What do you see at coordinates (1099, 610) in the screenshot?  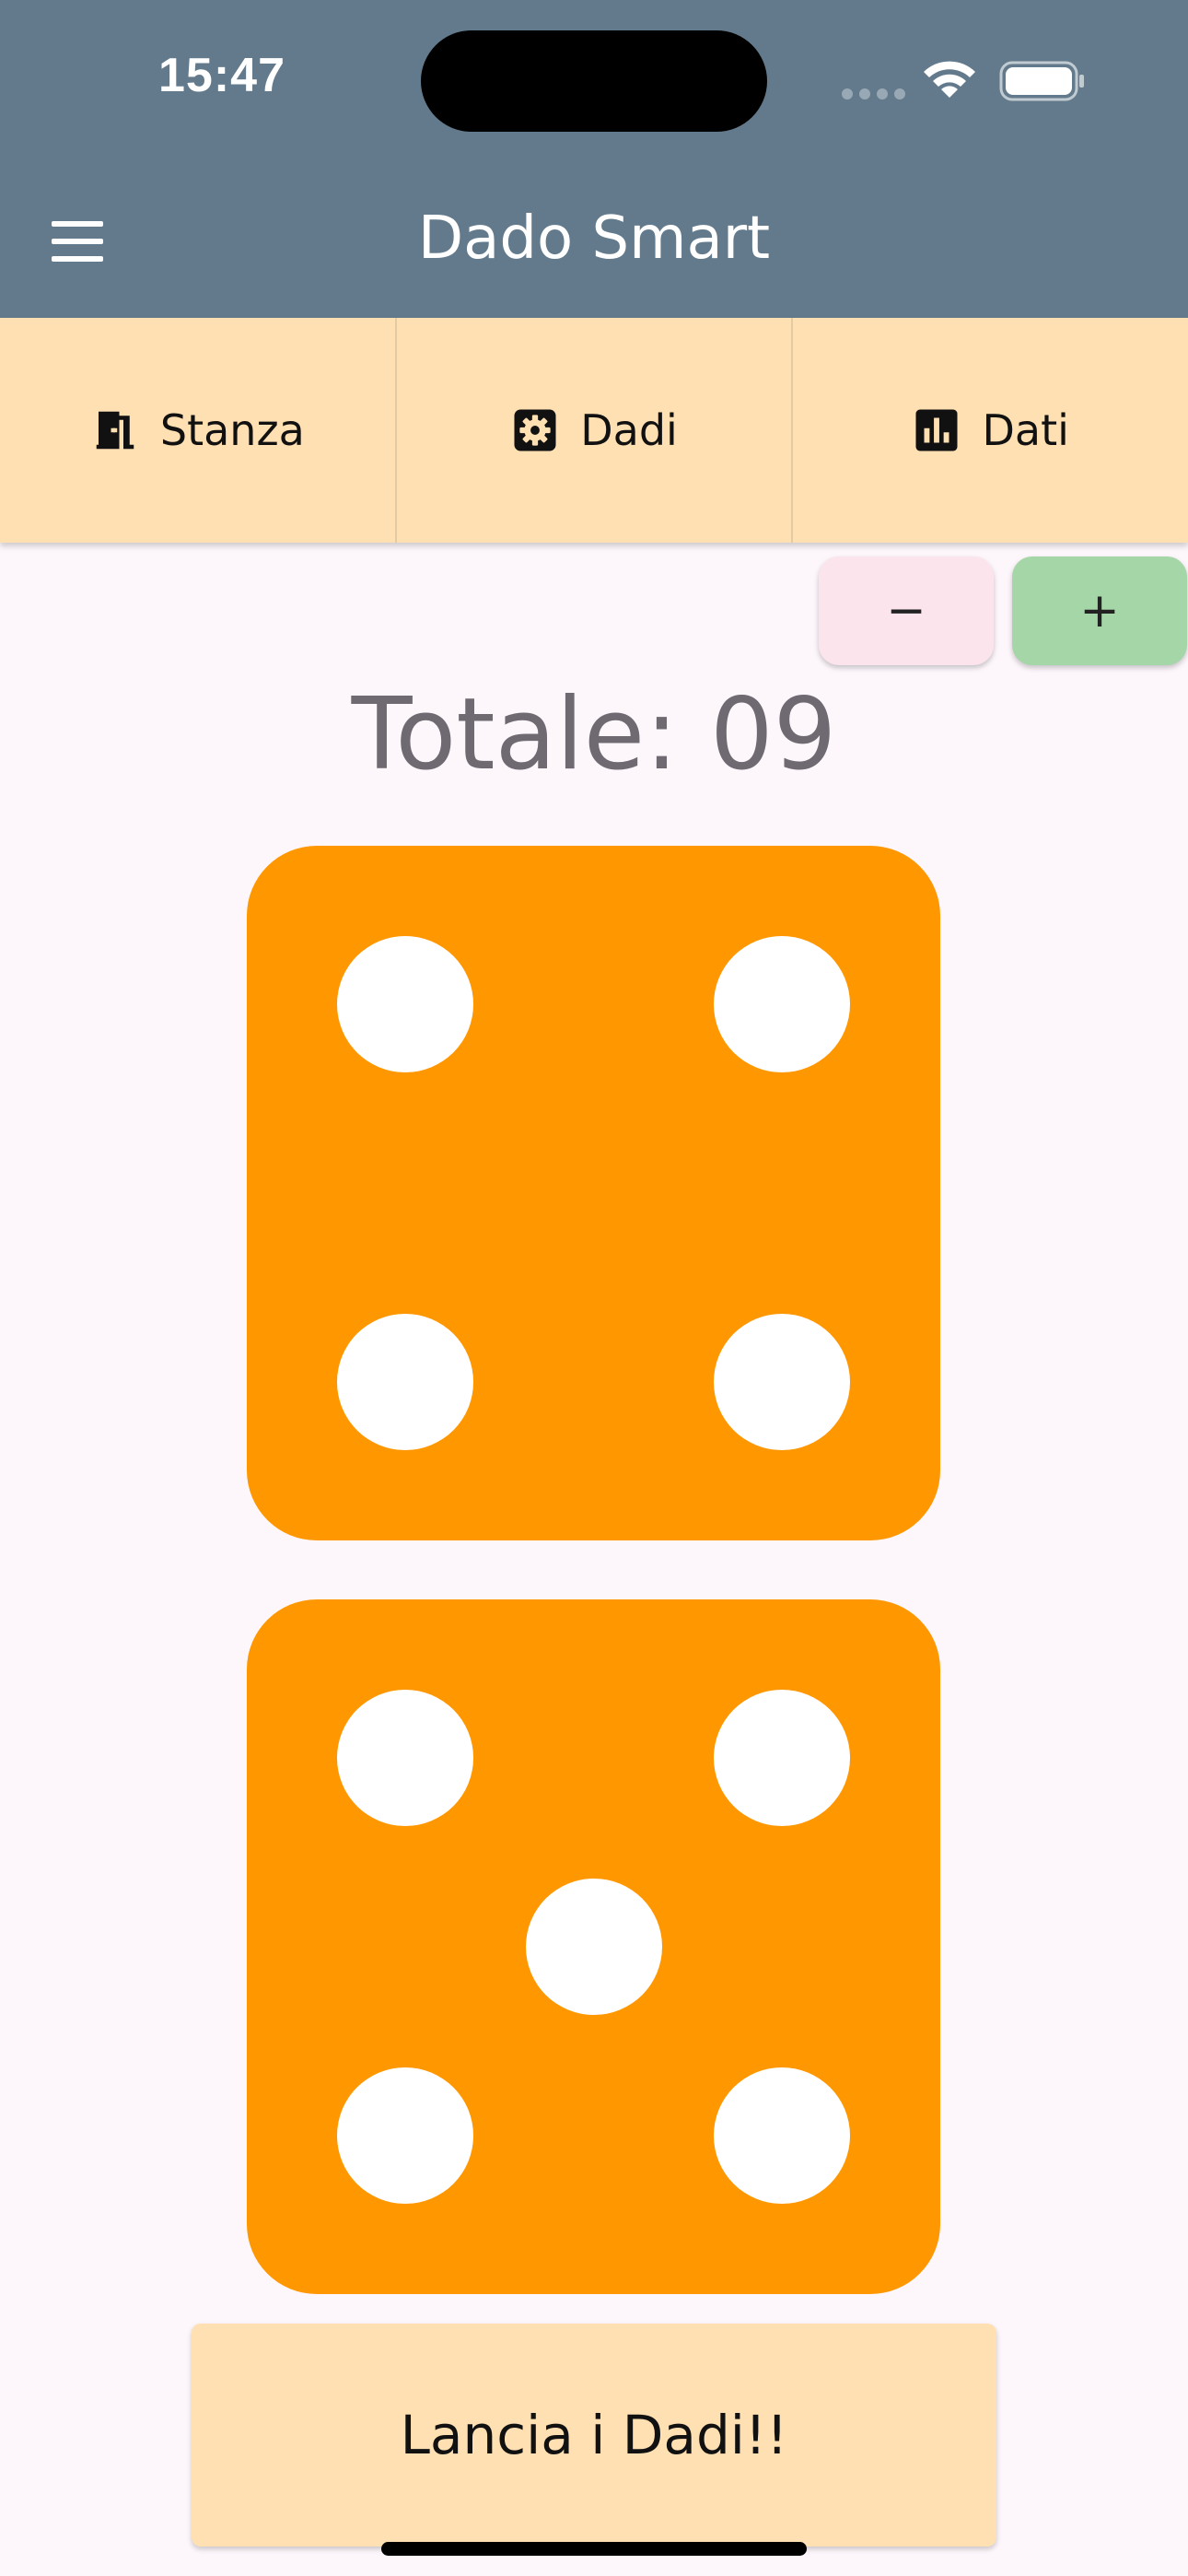 I see `add-die-button: +` at bounding box center [1099, 610].